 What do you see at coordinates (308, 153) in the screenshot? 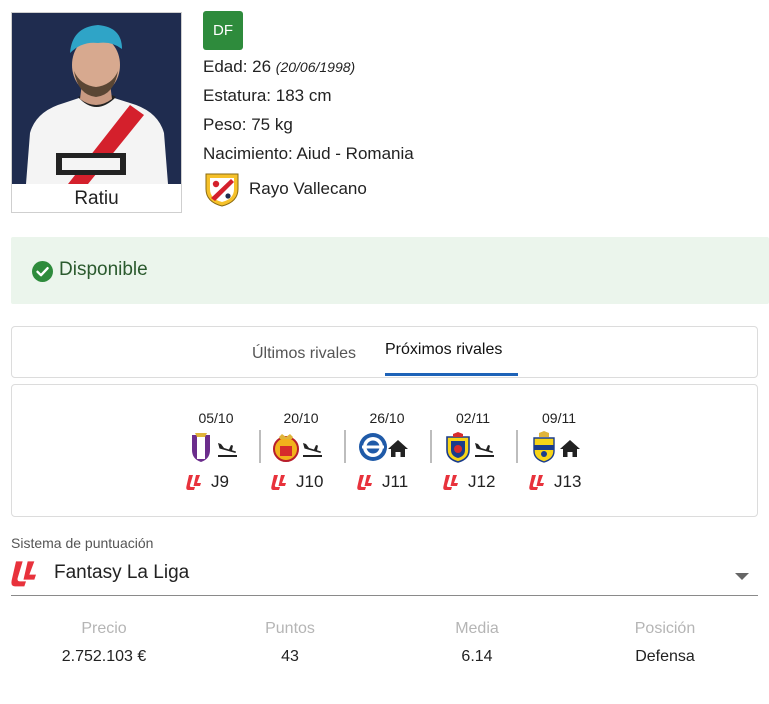
I see `player-birthplace: Nacimiento: Aiud - Romania` at bounding box center [308, 153].